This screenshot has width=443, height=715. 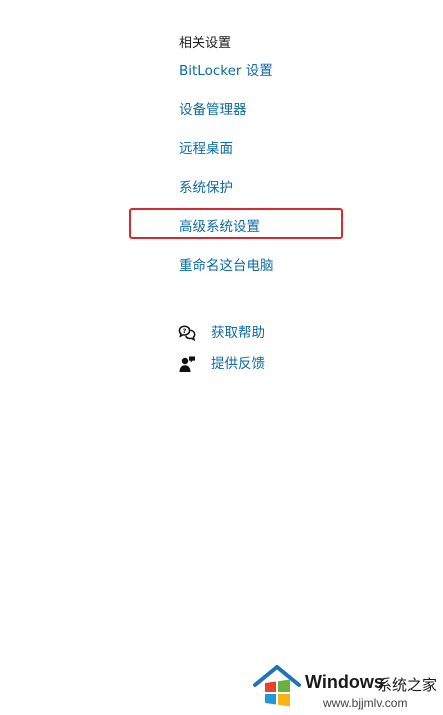 I want to click on feedback-icon, so click(x=187, y=364).